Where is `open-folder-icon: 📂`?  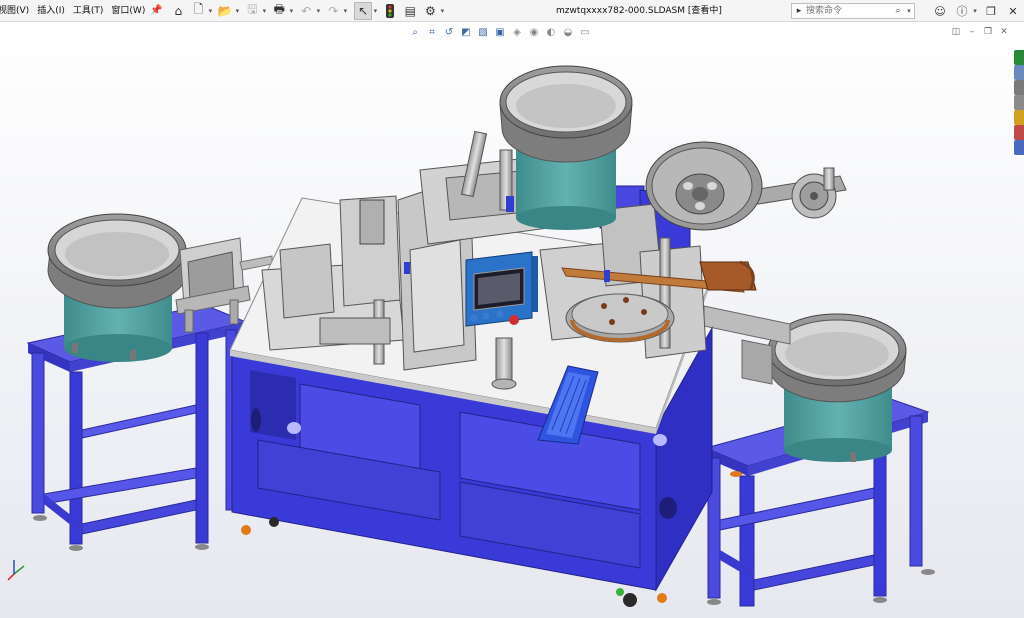
open-folder-icon: 📂 is located at coordinates (225, 11).